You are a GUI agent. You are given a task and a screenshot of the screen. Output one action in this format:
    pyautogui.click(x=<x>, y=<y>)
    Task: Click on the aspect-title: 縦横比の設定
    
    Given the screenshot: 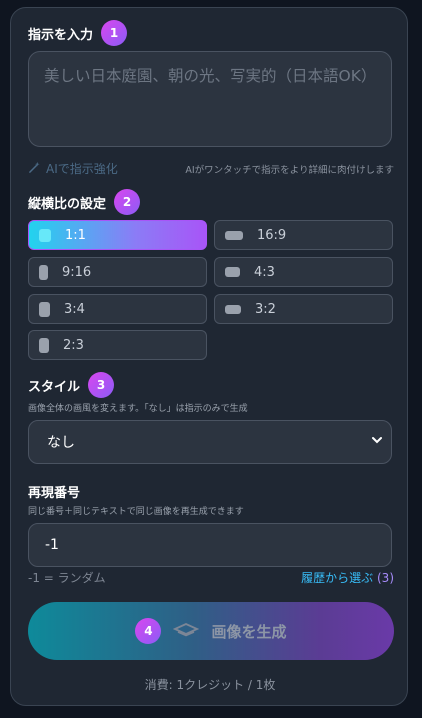 What is the action you would take?
    pyautogui.click(x=67, y=204)
    